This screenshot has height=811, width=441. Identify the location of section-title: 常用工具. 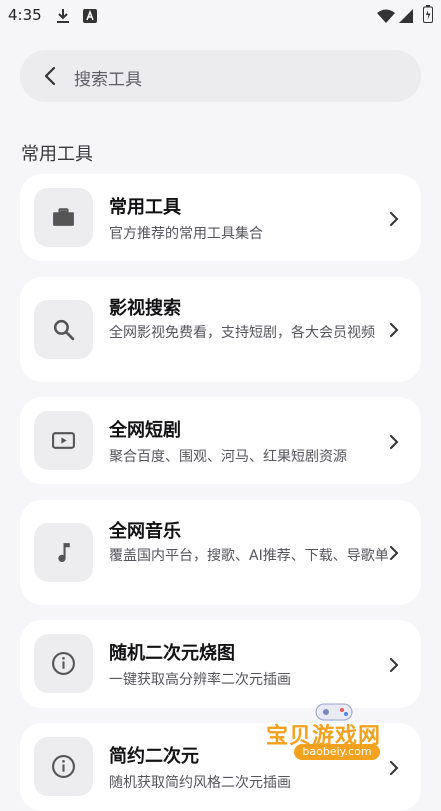
(57, 154).